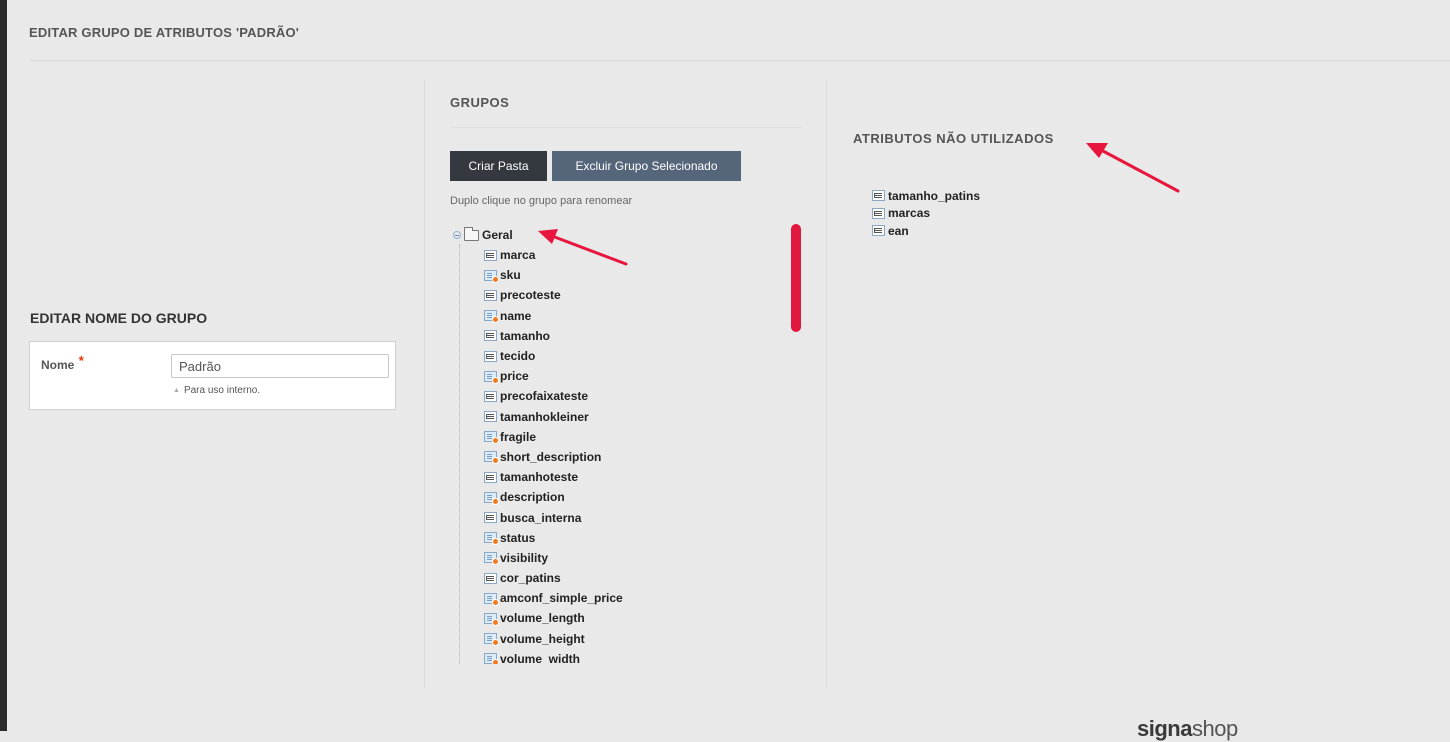 This screenshot has height=742, width=1450. What do you see at coordinates (646, 166) in the screenshot?
I see `delete-selected-group-button: Excluir Grupo Selecionado` at bounding box center [646, 166].